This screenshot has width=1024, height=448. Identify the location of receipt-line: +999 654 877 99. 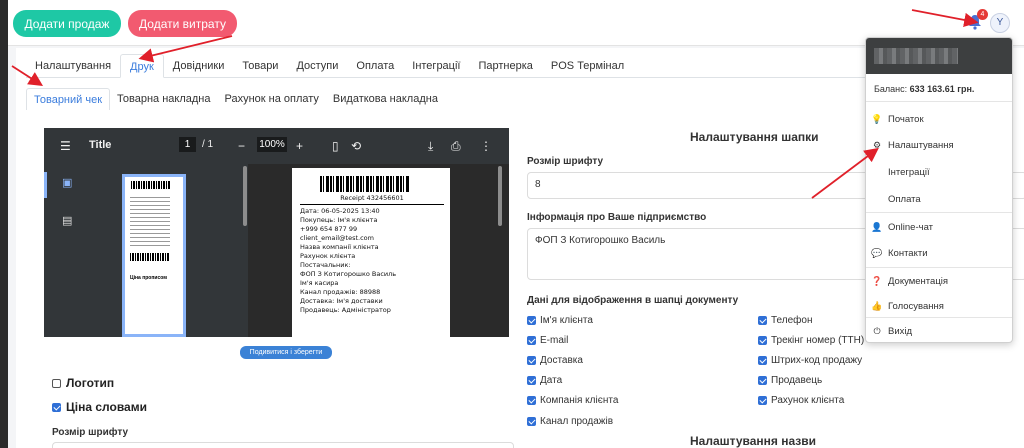
(329, 229).